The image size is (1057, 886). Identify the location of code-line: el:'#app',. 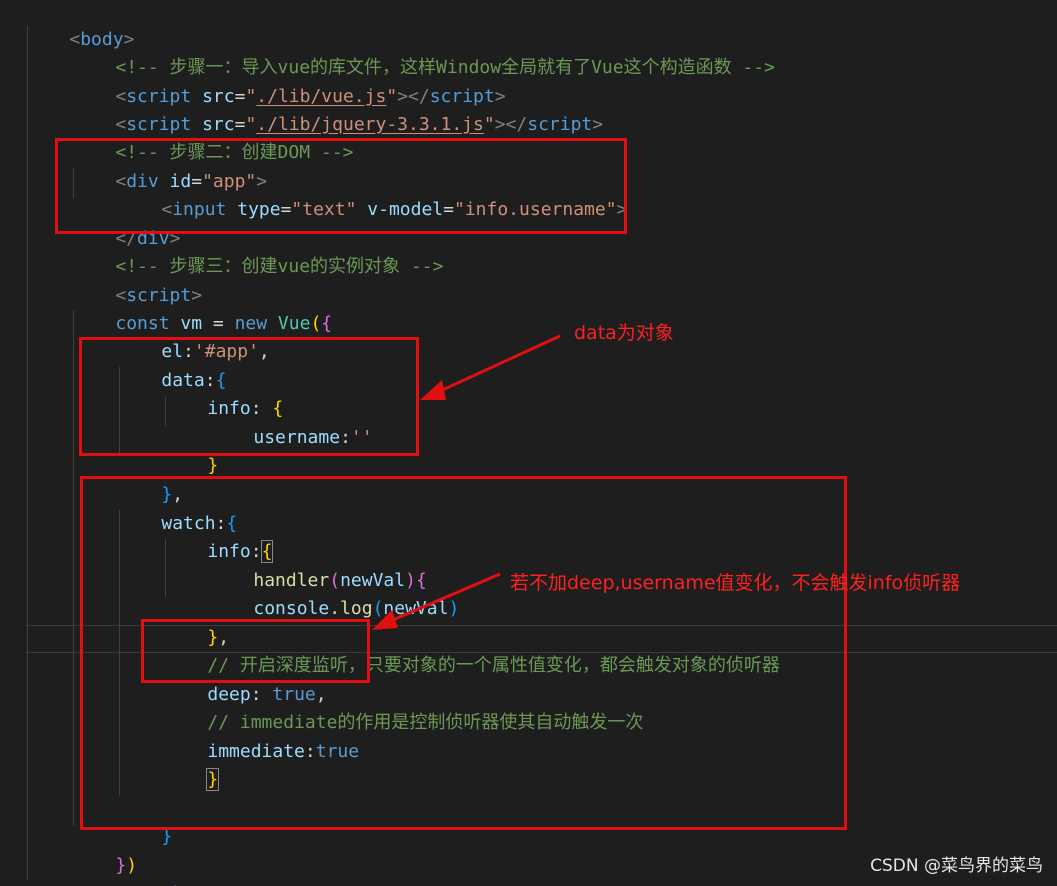
(528, 336).